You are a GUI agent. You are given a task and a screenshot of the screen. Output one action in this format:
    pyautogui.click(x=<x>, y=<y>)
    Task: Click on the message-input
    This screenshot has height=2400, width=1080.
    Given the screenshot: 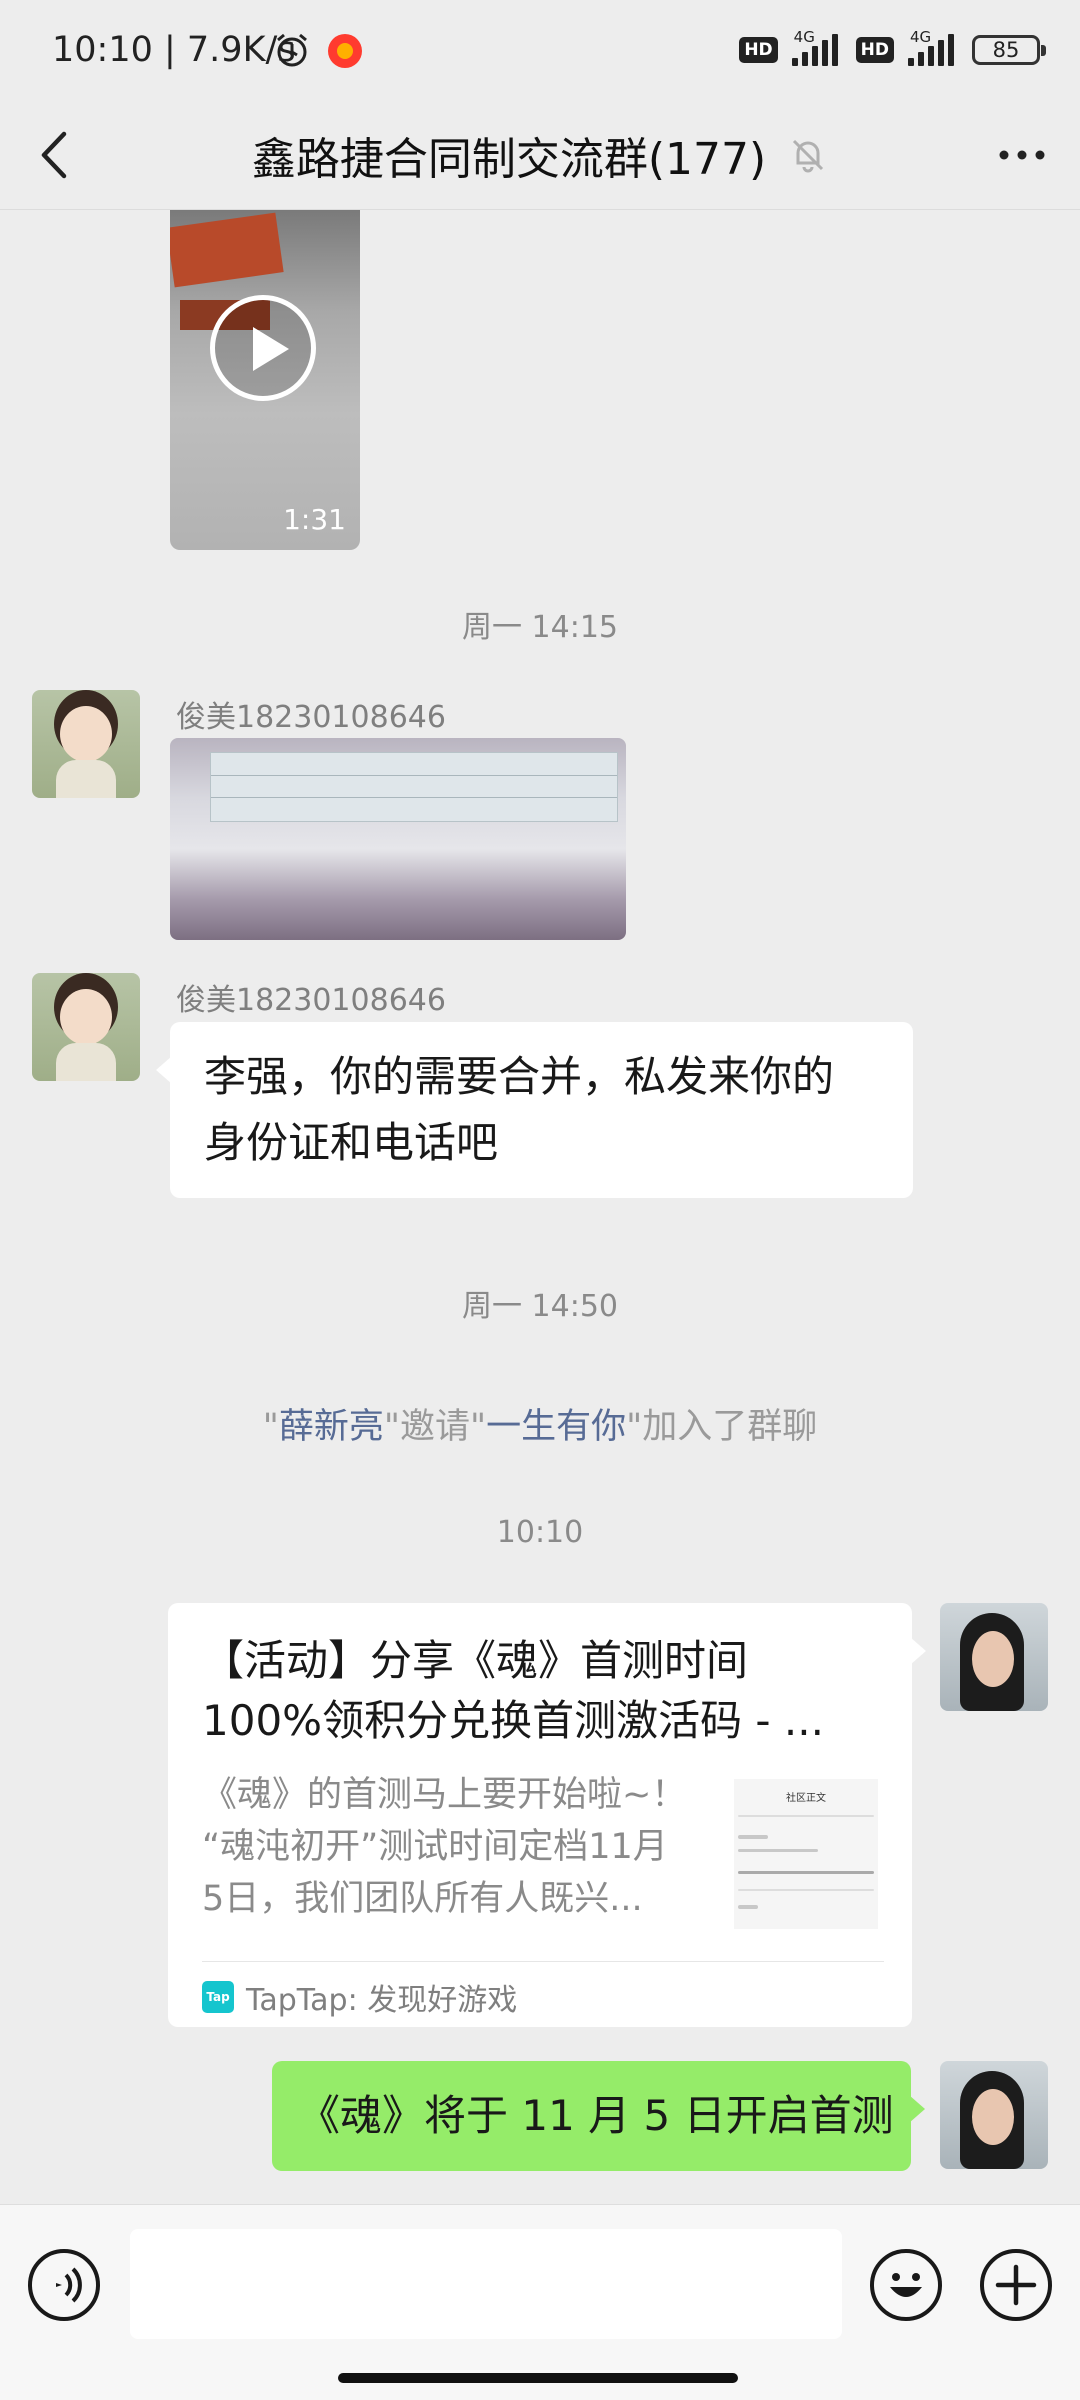 What is the action you would take?
    pyautogui.click(x=486, y=2284)
    